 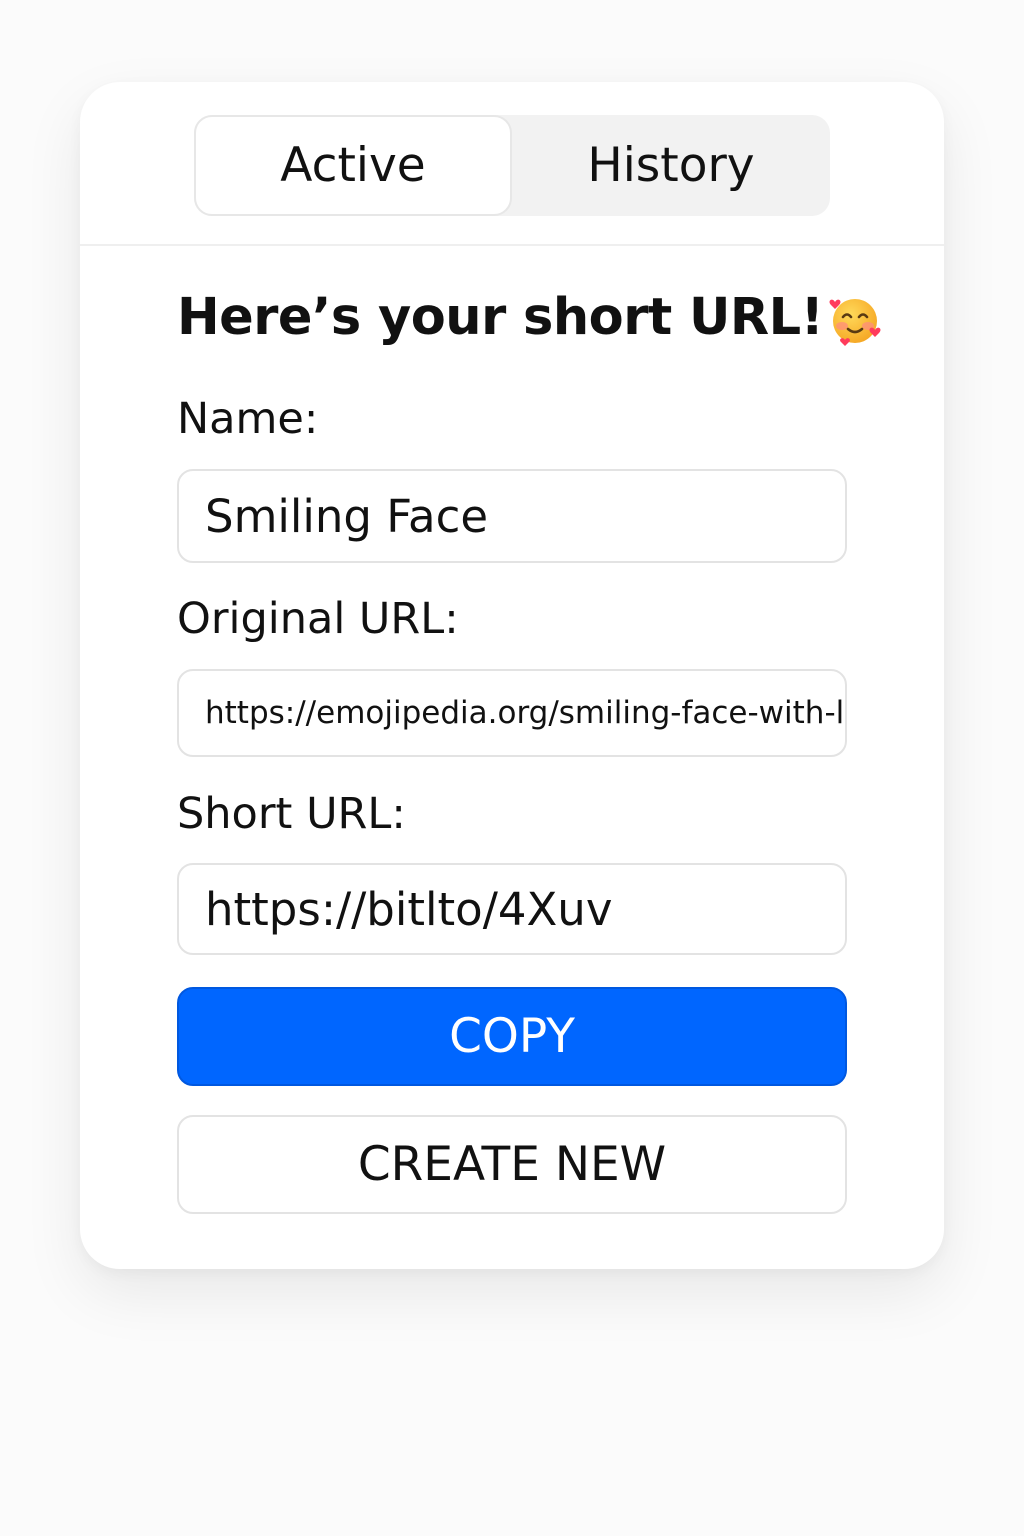 What do you see at coordinates (347, 516) in the screenshot?
I see `name-field-value: Smiling Face` at bounding box center [347, 516].